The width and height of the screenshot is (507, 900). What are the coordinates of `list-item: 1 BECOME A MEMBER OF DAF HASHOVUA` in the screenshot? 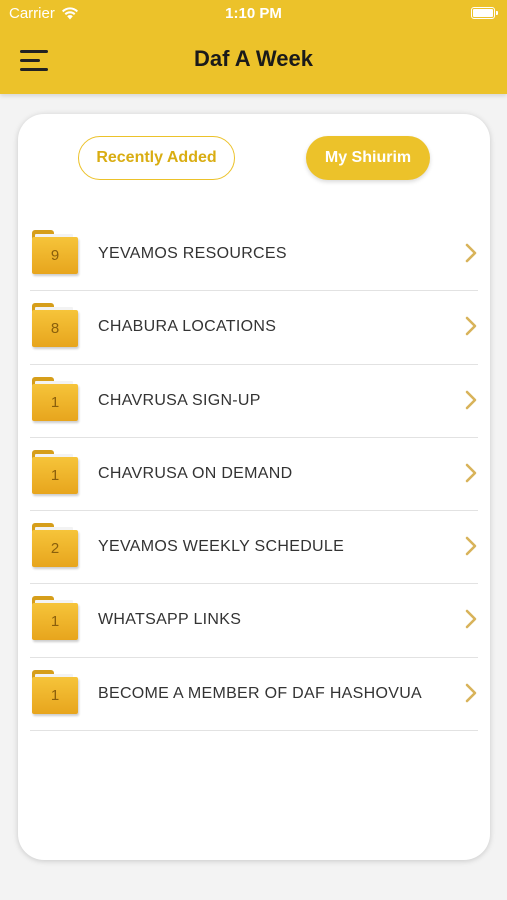 It's located at (254, 695).